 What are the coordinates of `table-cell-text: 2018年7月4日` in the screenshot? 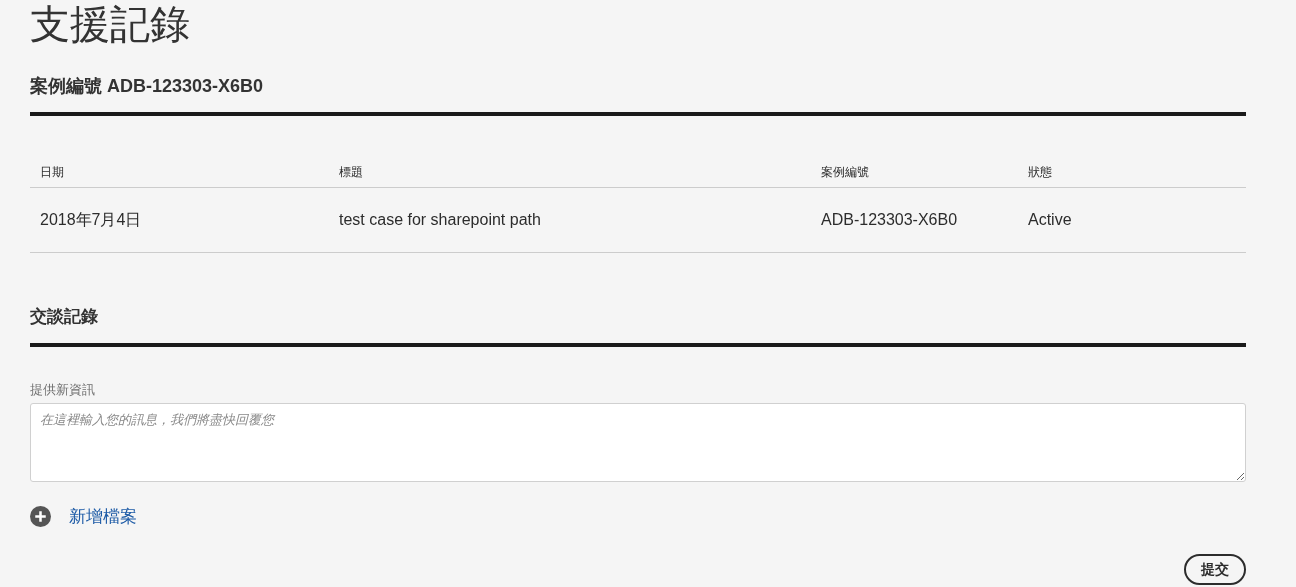 It's located at (91, 220).